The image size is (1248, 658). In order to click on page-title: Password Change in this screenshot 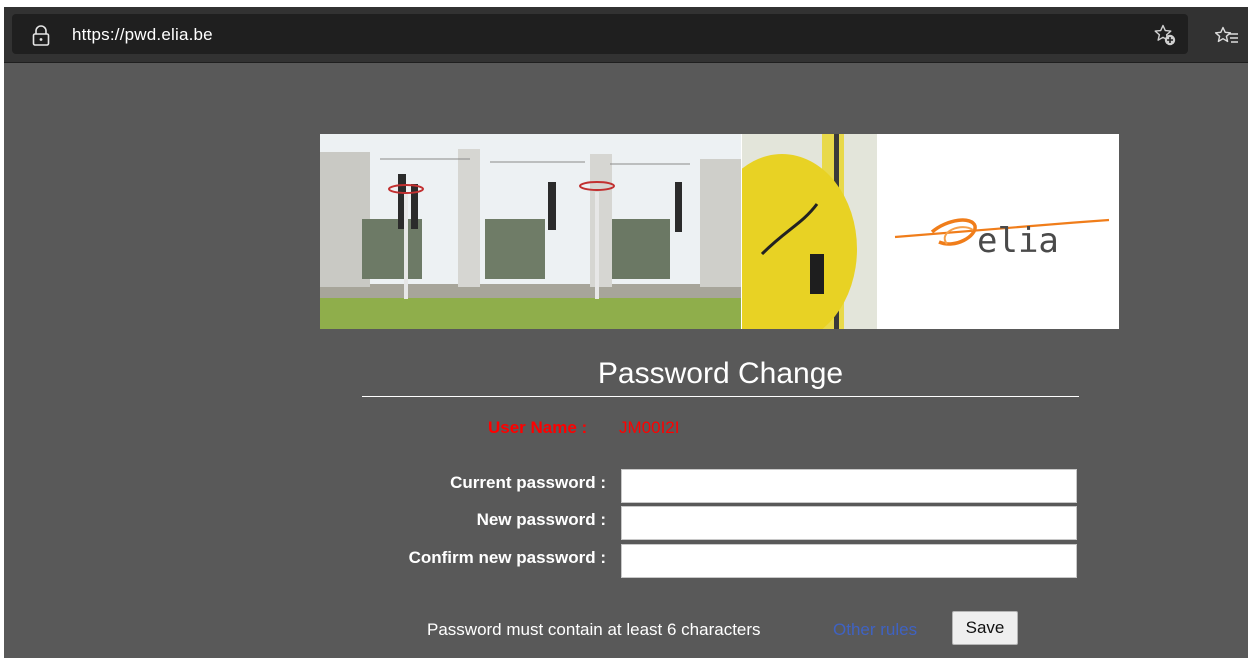, I will do `click(720, 373)`.